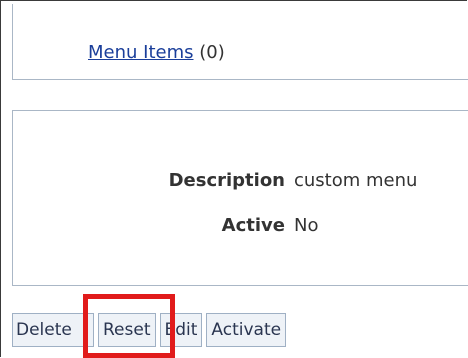  I want to click on activate-button: Activate, so click(246, 330).